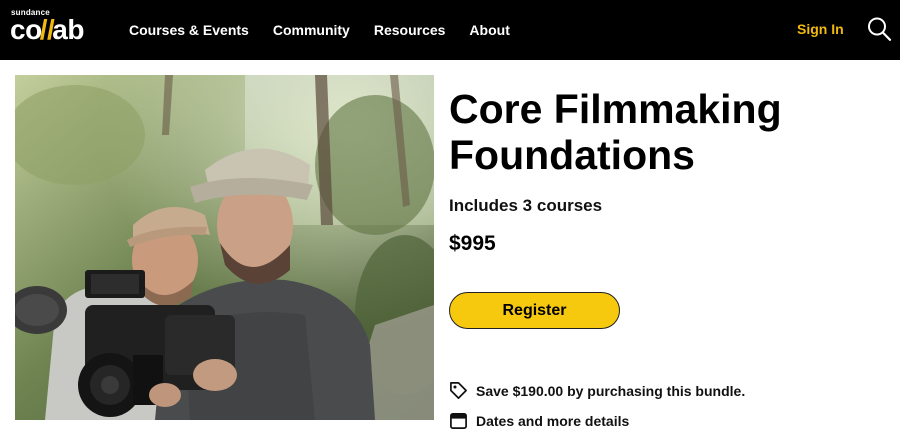  I want to click on register-button: Register, so click(534, 310).